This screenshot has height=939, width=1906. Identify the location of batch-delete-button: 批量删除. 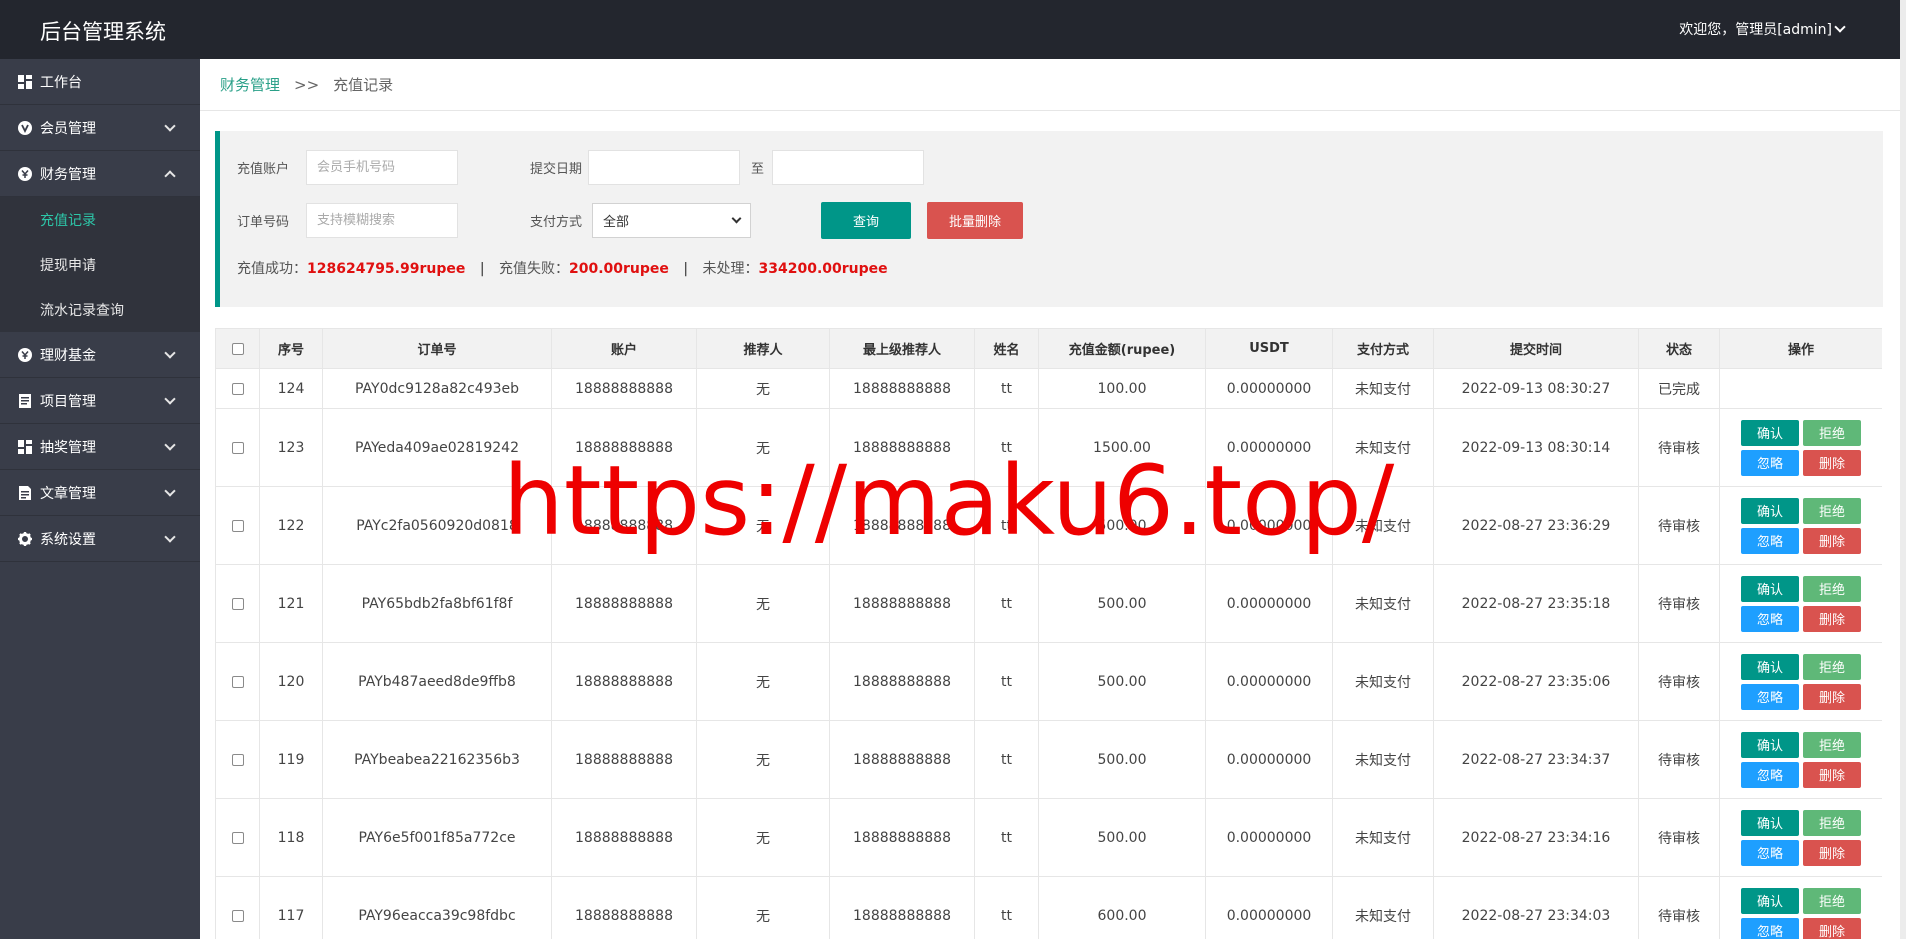
(975, 220).